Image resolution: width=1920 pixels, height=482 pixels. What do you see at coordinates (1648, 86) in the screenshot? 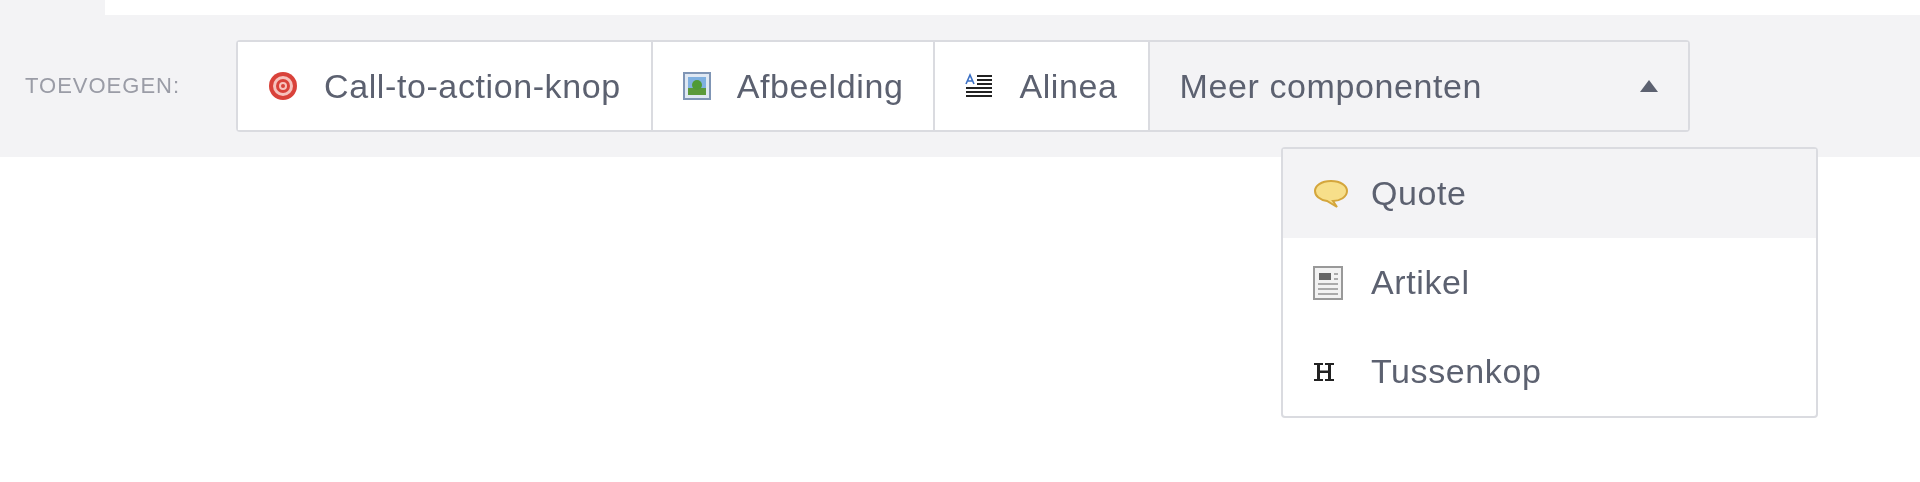
I see `caret-icon` at bounding box center [1648, 86].